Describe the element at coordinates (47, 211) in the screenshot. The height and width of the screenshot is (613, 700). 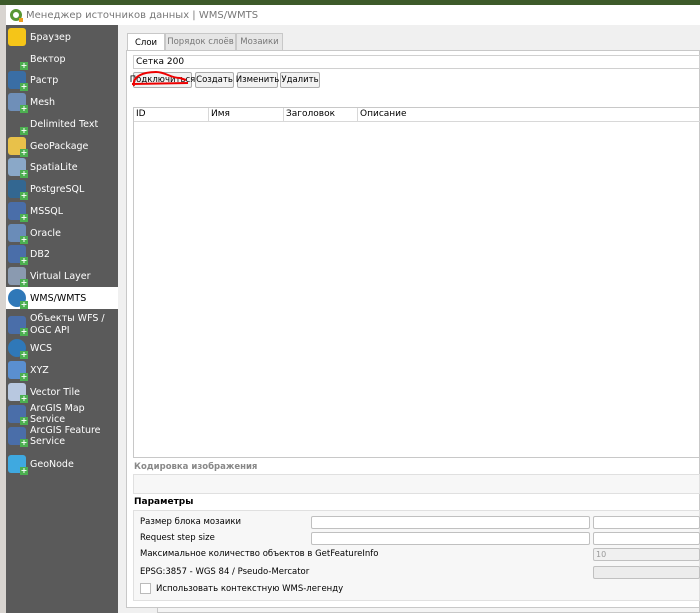
I see `sidebar-item-label: MSSQL` at that location.